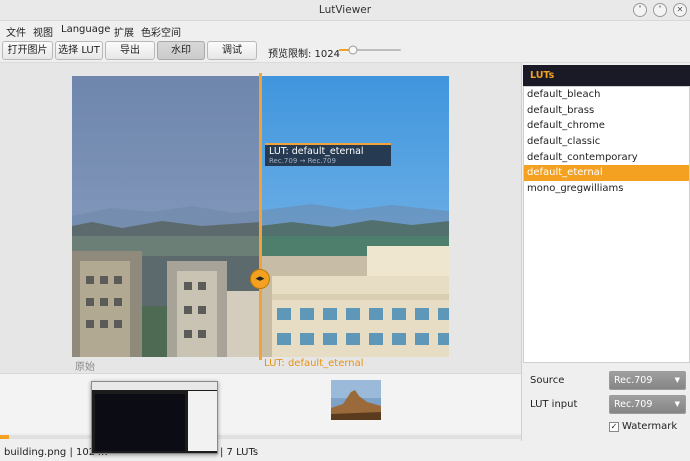 The width and height of the screenshot is (690, 461). I want to click on debug-button: 调试, so click(232, 50).